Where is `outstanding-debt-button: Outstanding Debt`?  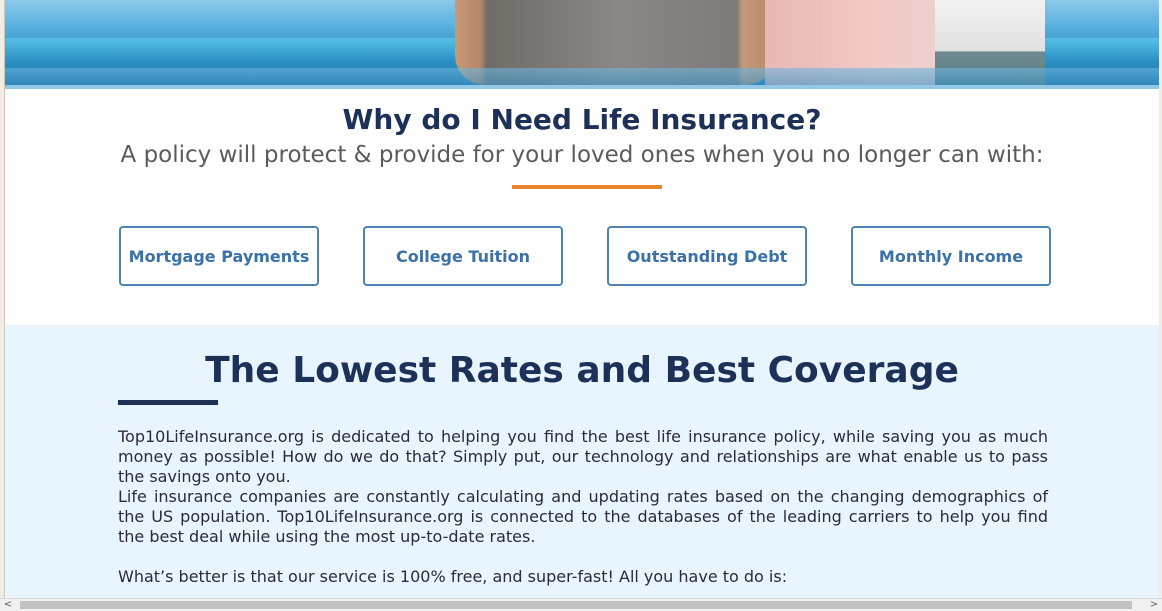 outstanding-debt-button: Outstanding Debt is located at coordinates (707, 256).